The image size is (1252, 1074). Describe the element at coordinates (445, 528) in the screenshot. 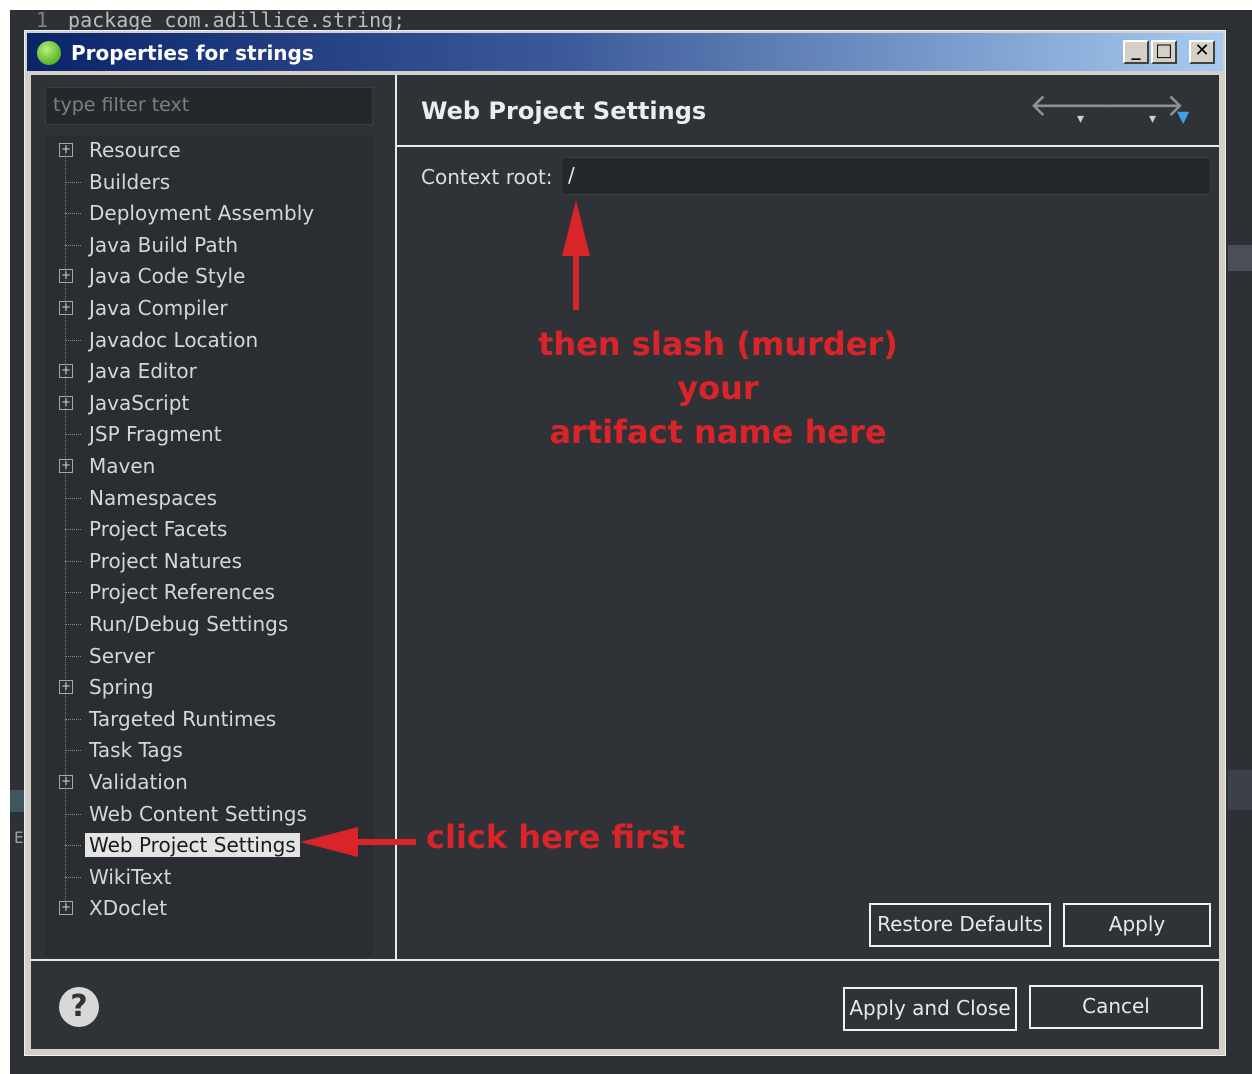

I see `annotation-arrows` at that location.